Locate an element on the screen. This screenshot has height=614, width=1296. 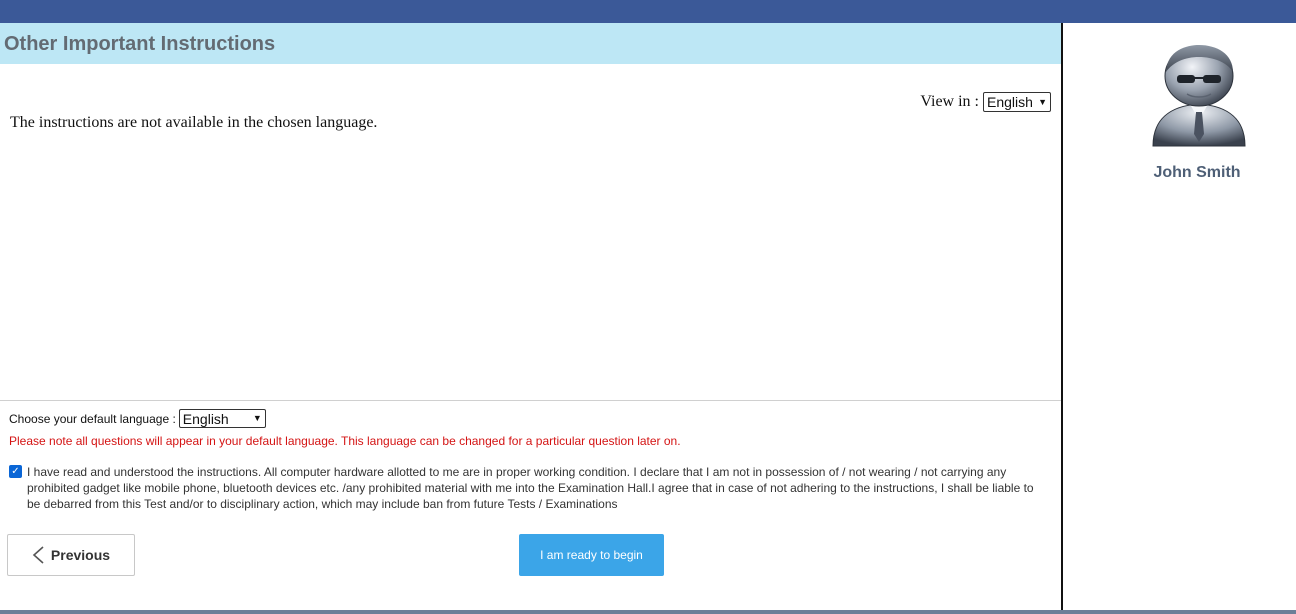
user-avatar-icon is located at coordinates (1199, 96).